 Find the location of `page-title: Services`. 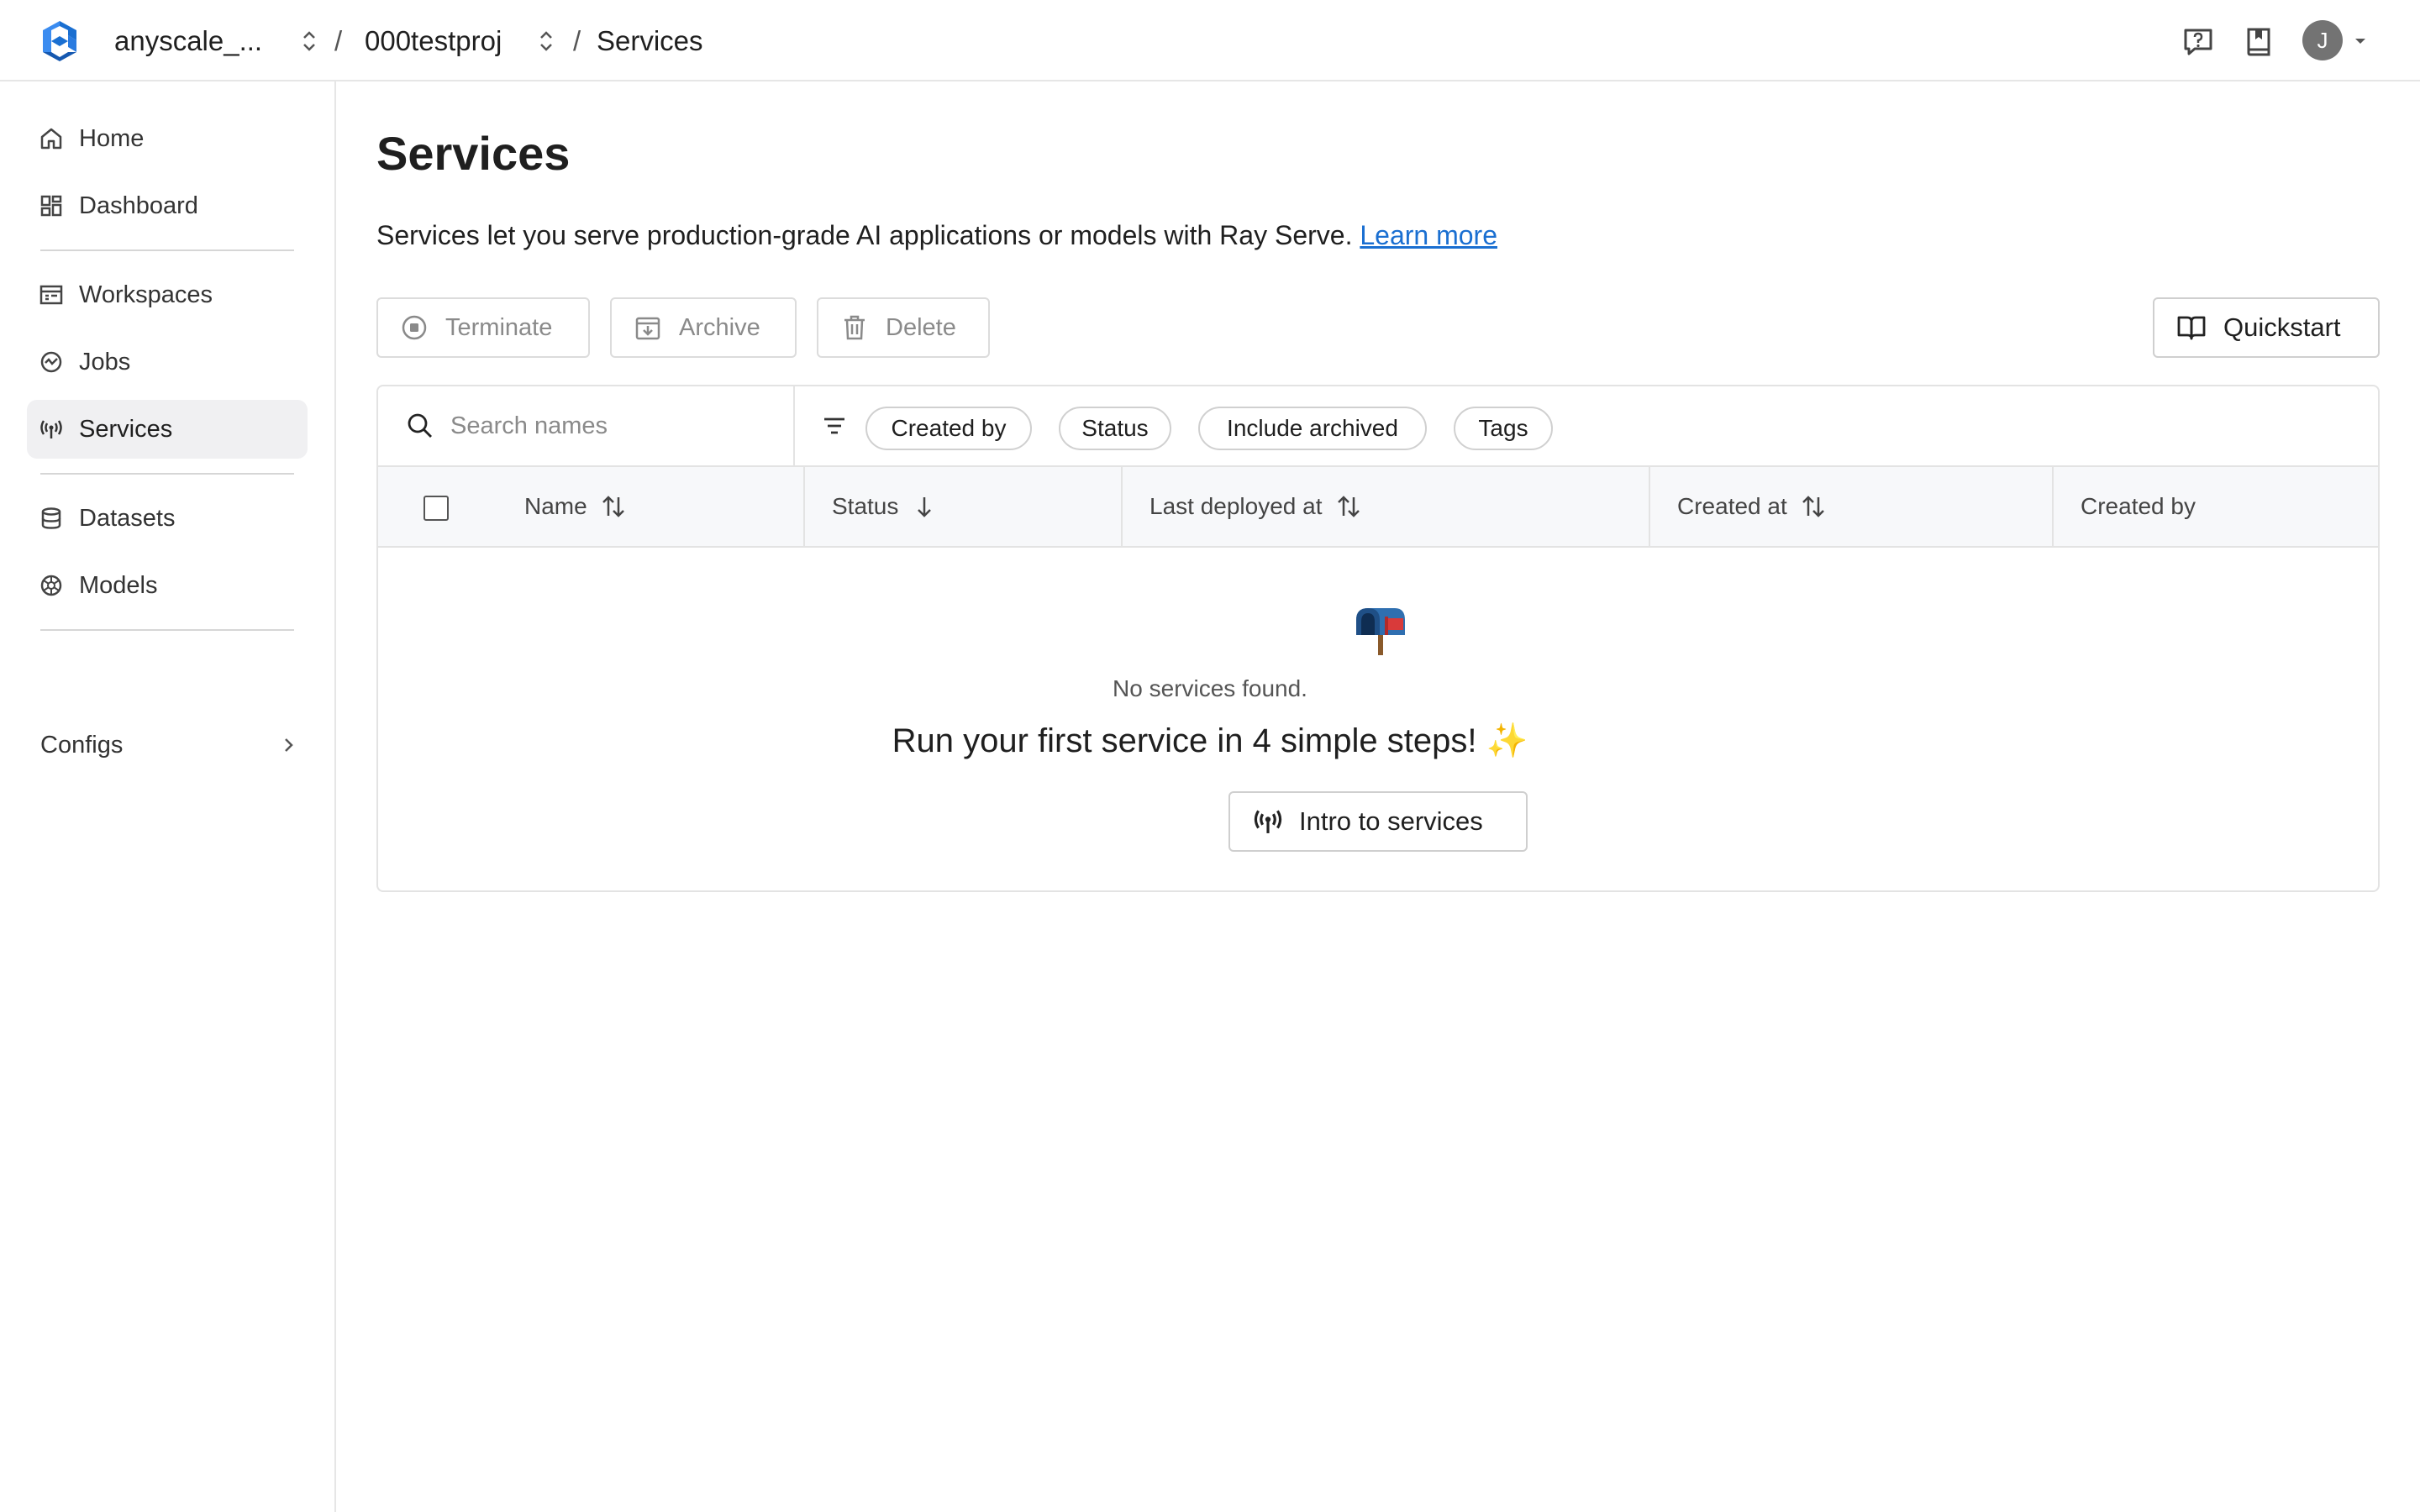

page-title: Services is located at coordinates (473, 153).